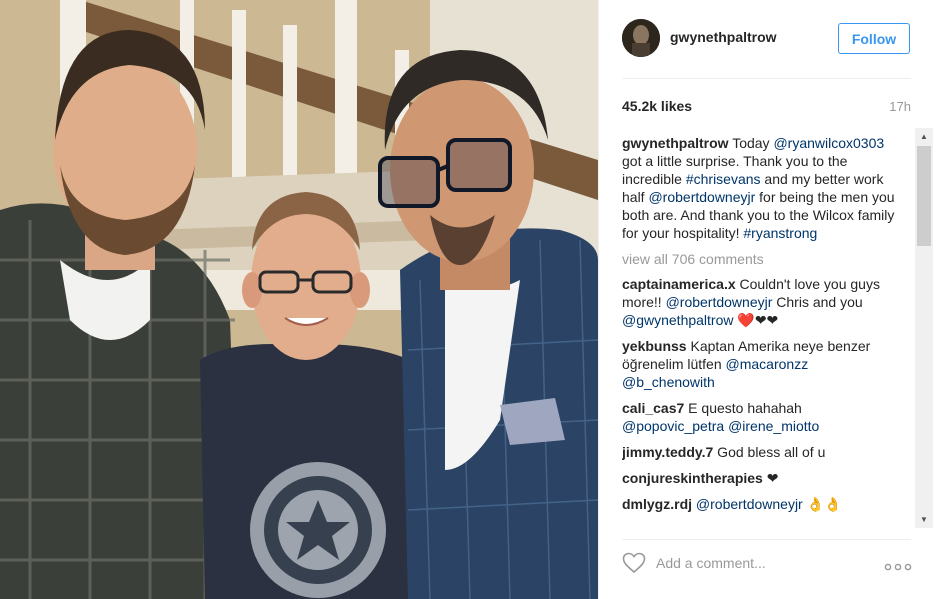  Describe the element at coordinates (667, 452) in the screenshot. I see `comment-username: jimmy.teddy.7` at that location.